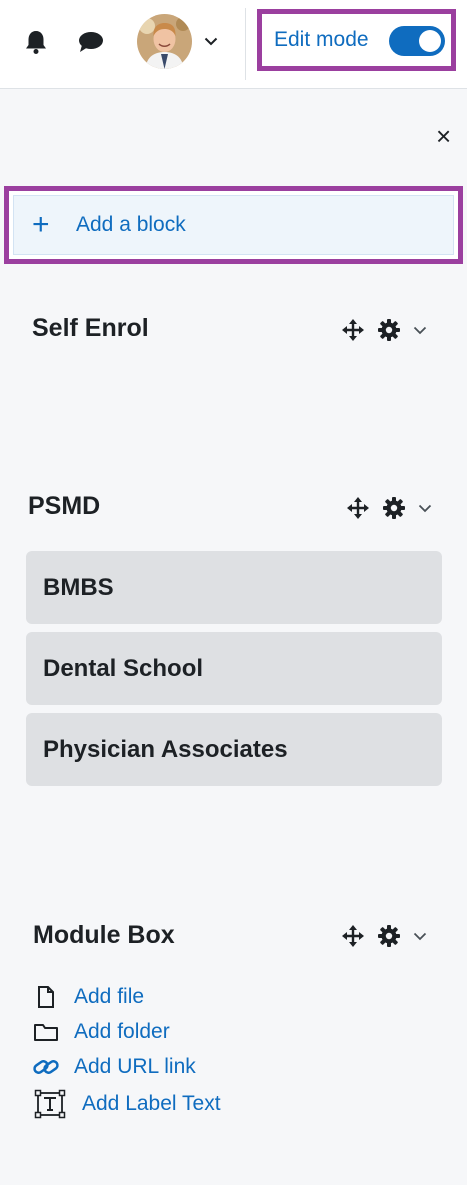  What do you see at coordinates (46, 1067) in the screenshot?
I see `link-icon` at bounding box center [46, 1067].